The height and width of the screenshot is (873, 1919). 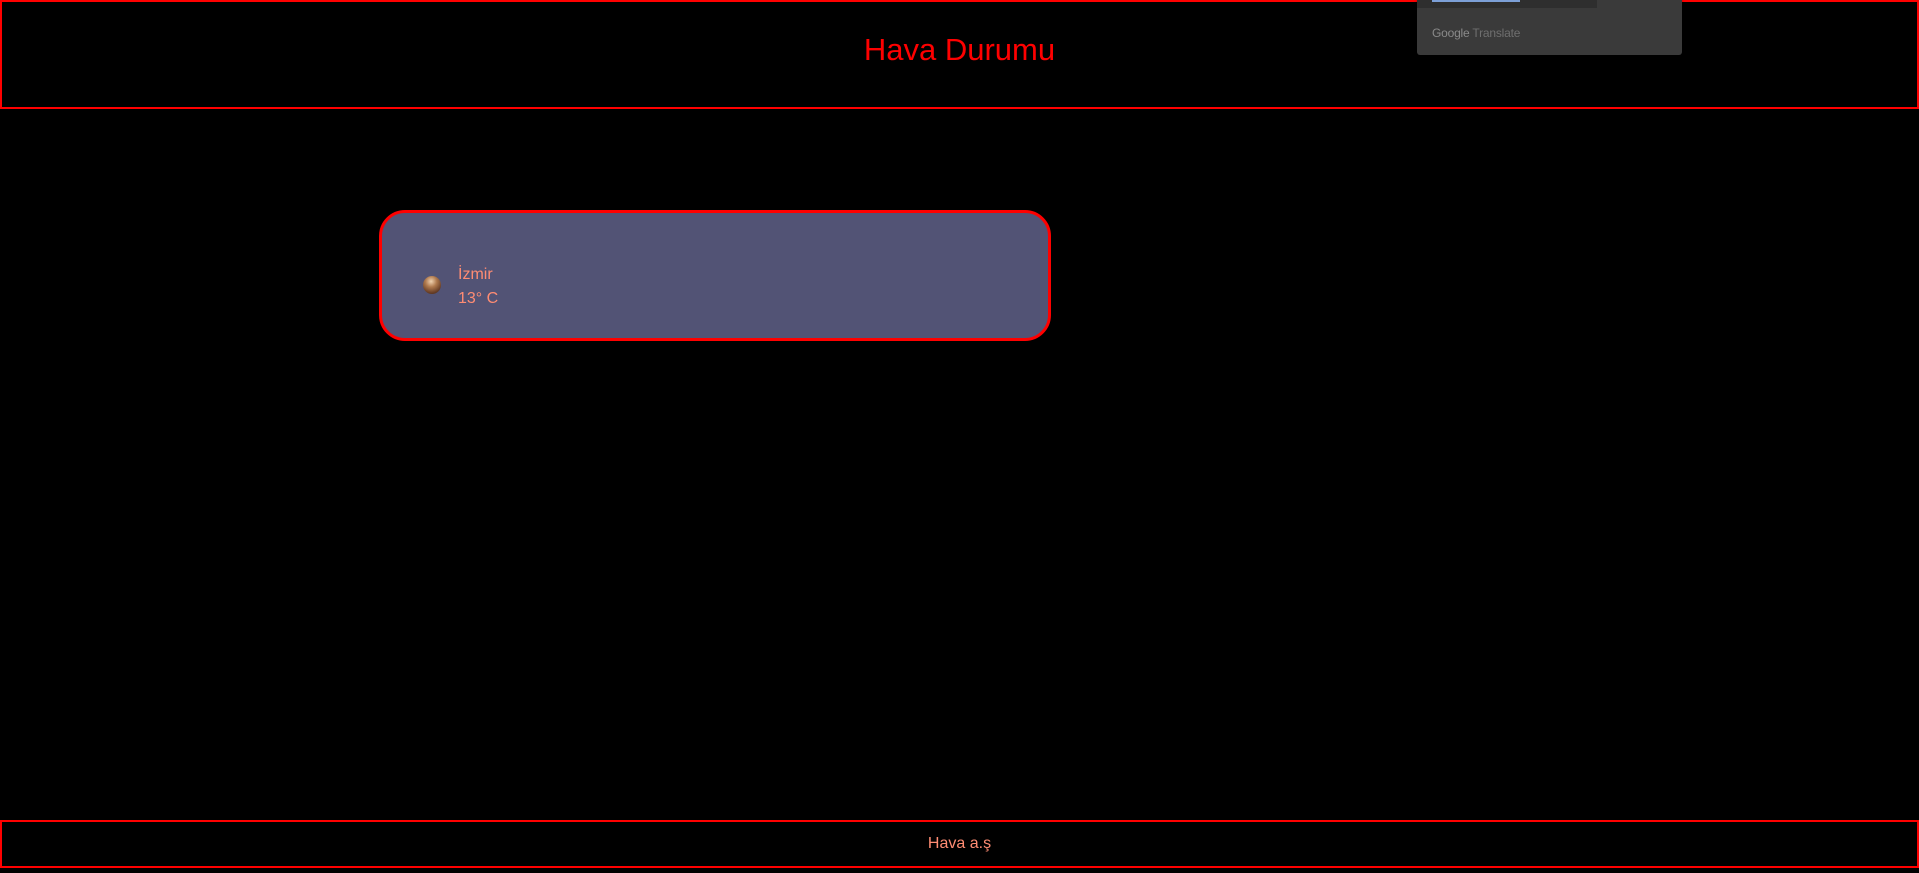 What do you see at coordinates (1549, 27) in the screenshot?
I see `google-translate-widget: Google Translate` at bounding box center [1549, 27].